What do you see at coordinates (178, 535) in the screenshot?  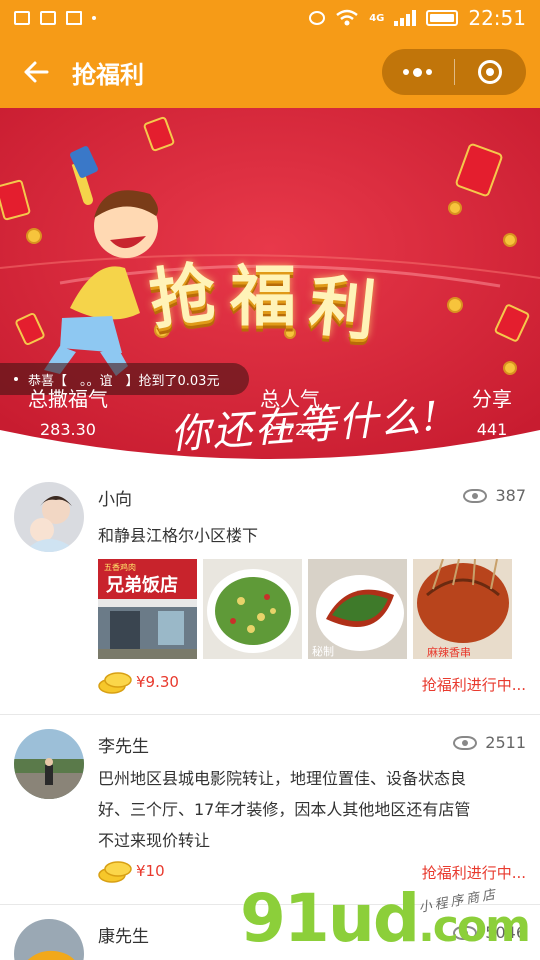 I see `post-text: 和静县江格尔小区楼下` at bounding box center [178, 535].